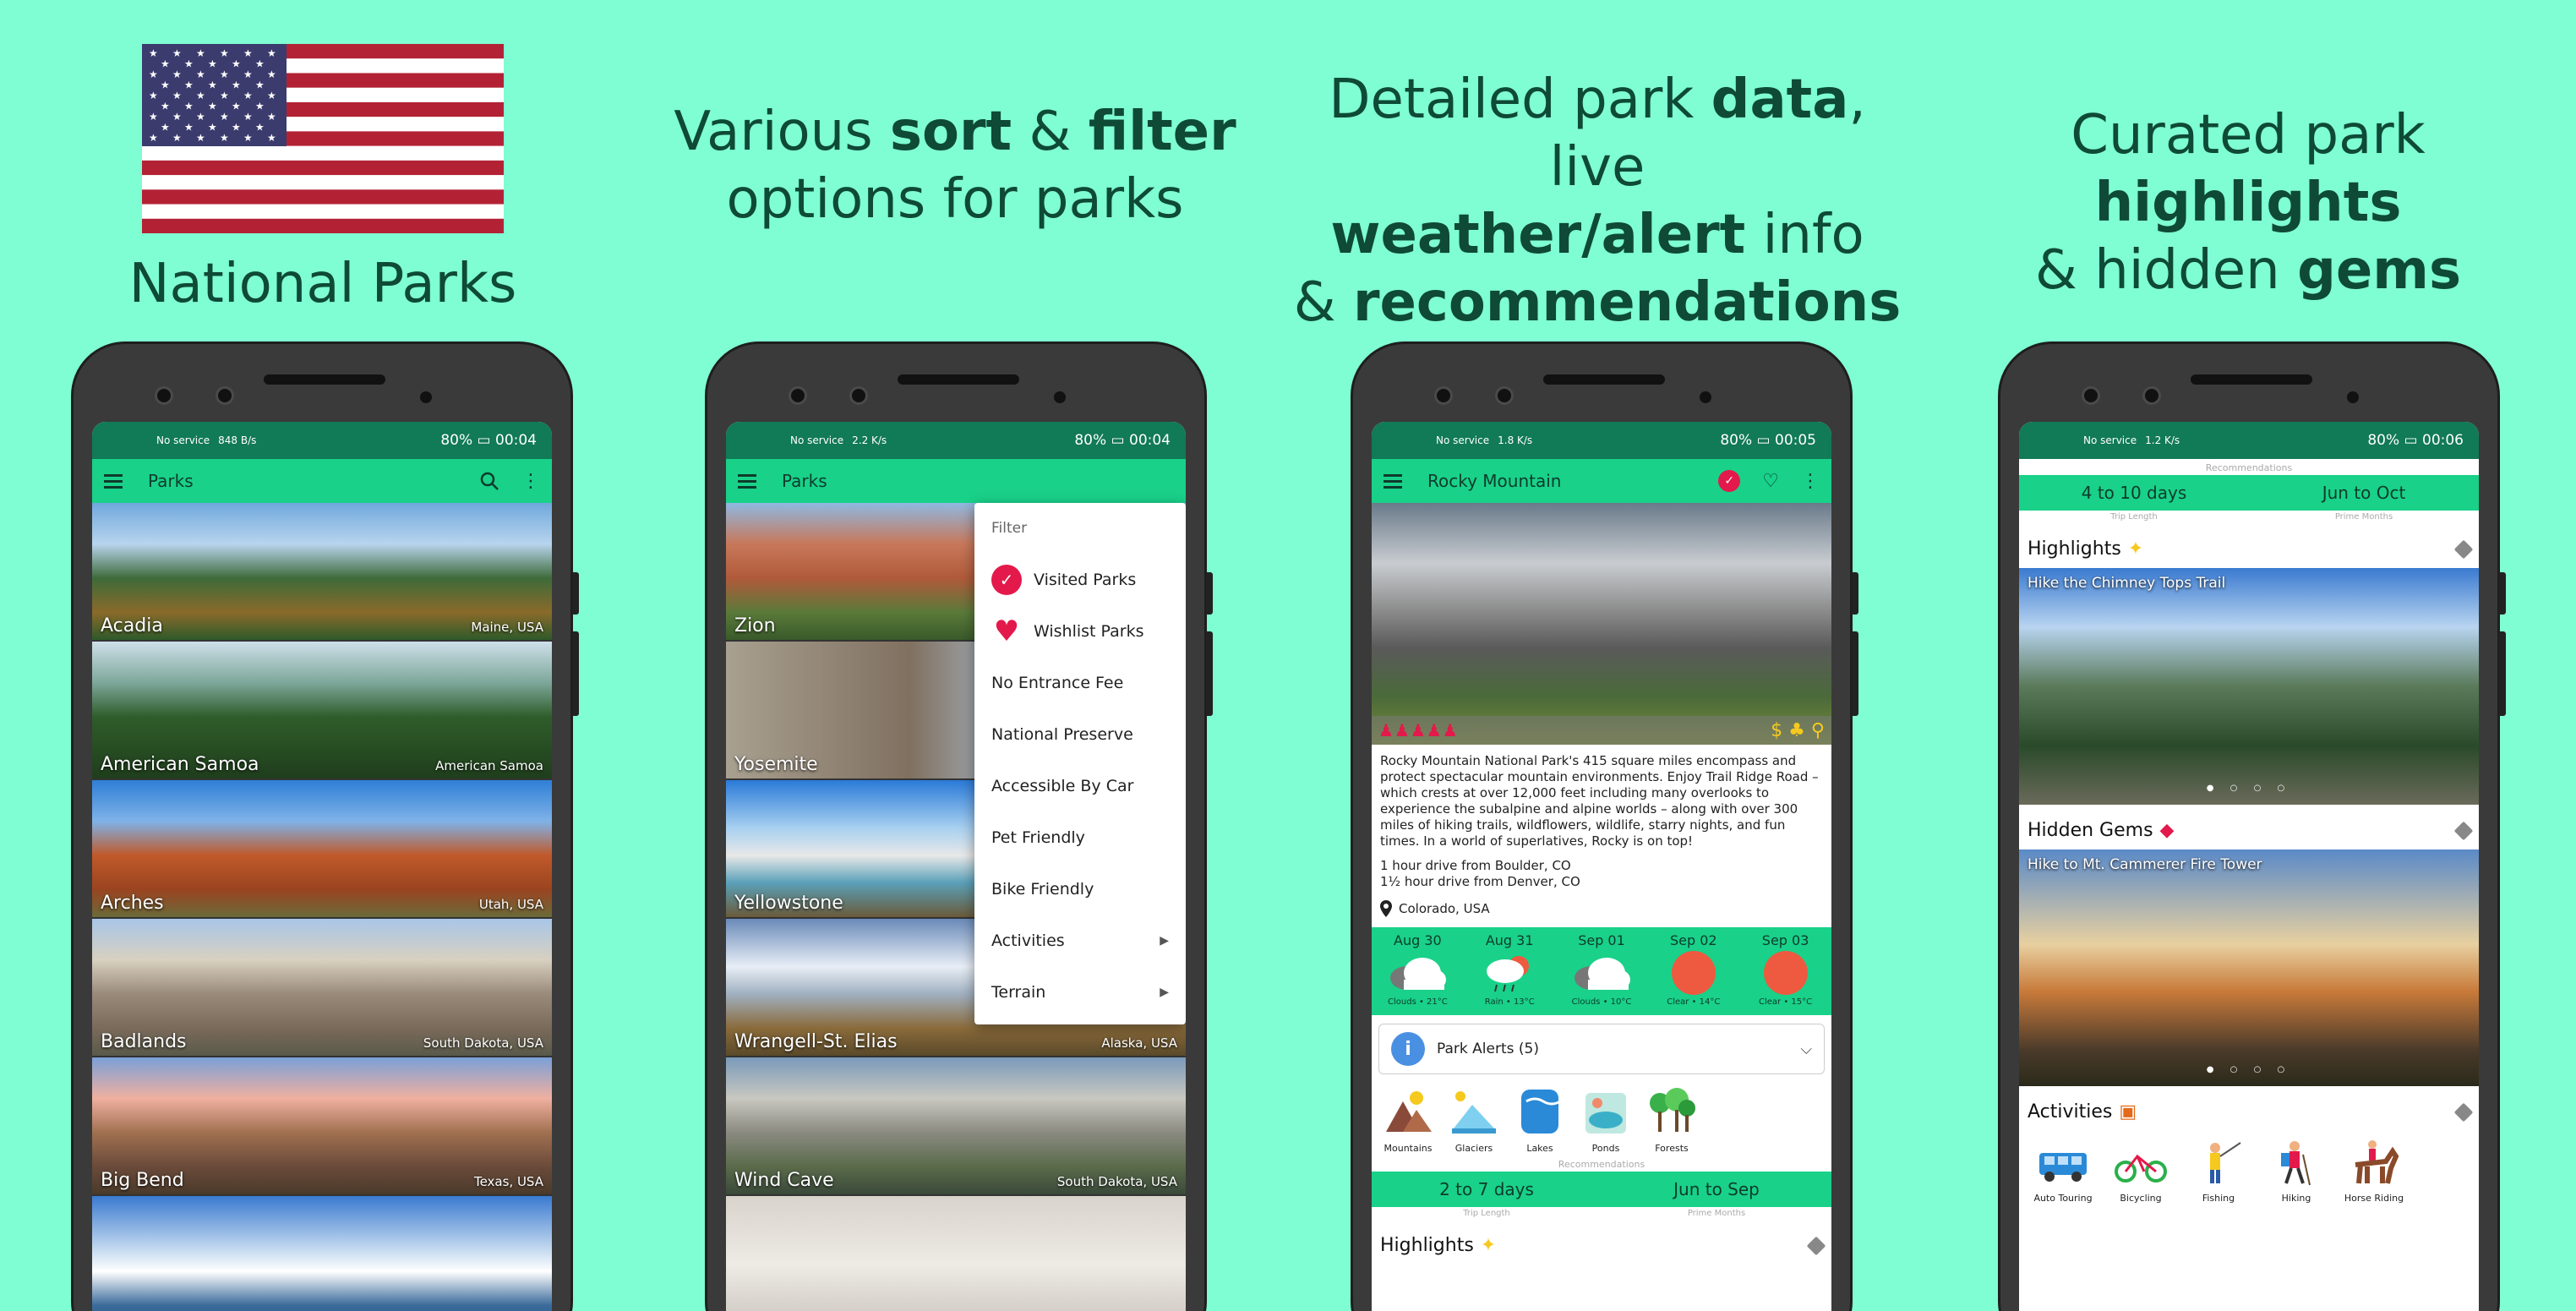  Describe the element at coordinates (1080, 940) in the screenshot. I see `filter-activities: Activities ▶` at that location.